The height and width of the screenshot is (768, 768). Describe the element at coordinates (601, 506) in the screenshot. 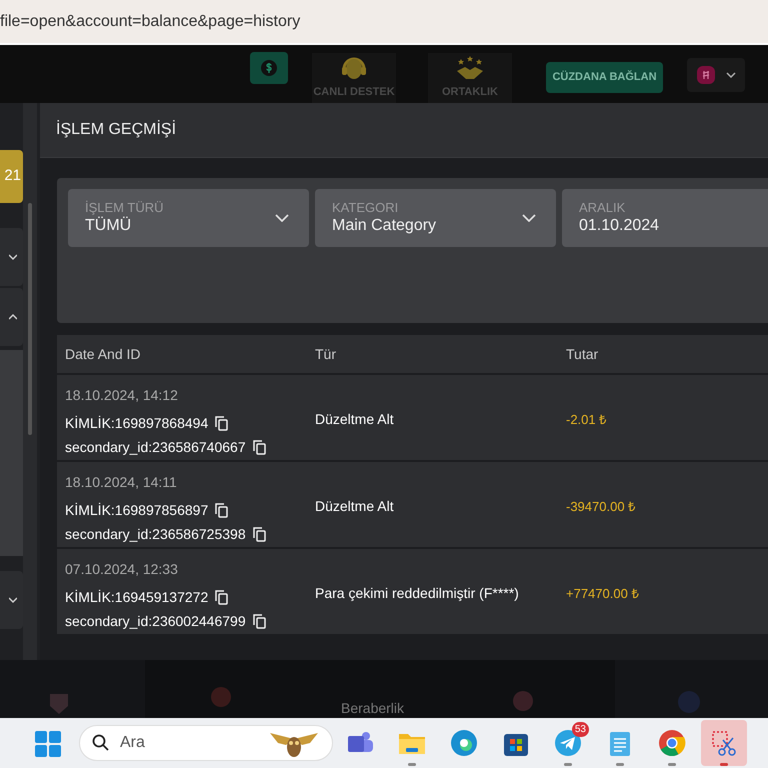

I see `amount-text: -39470.00 ₺` at that location.